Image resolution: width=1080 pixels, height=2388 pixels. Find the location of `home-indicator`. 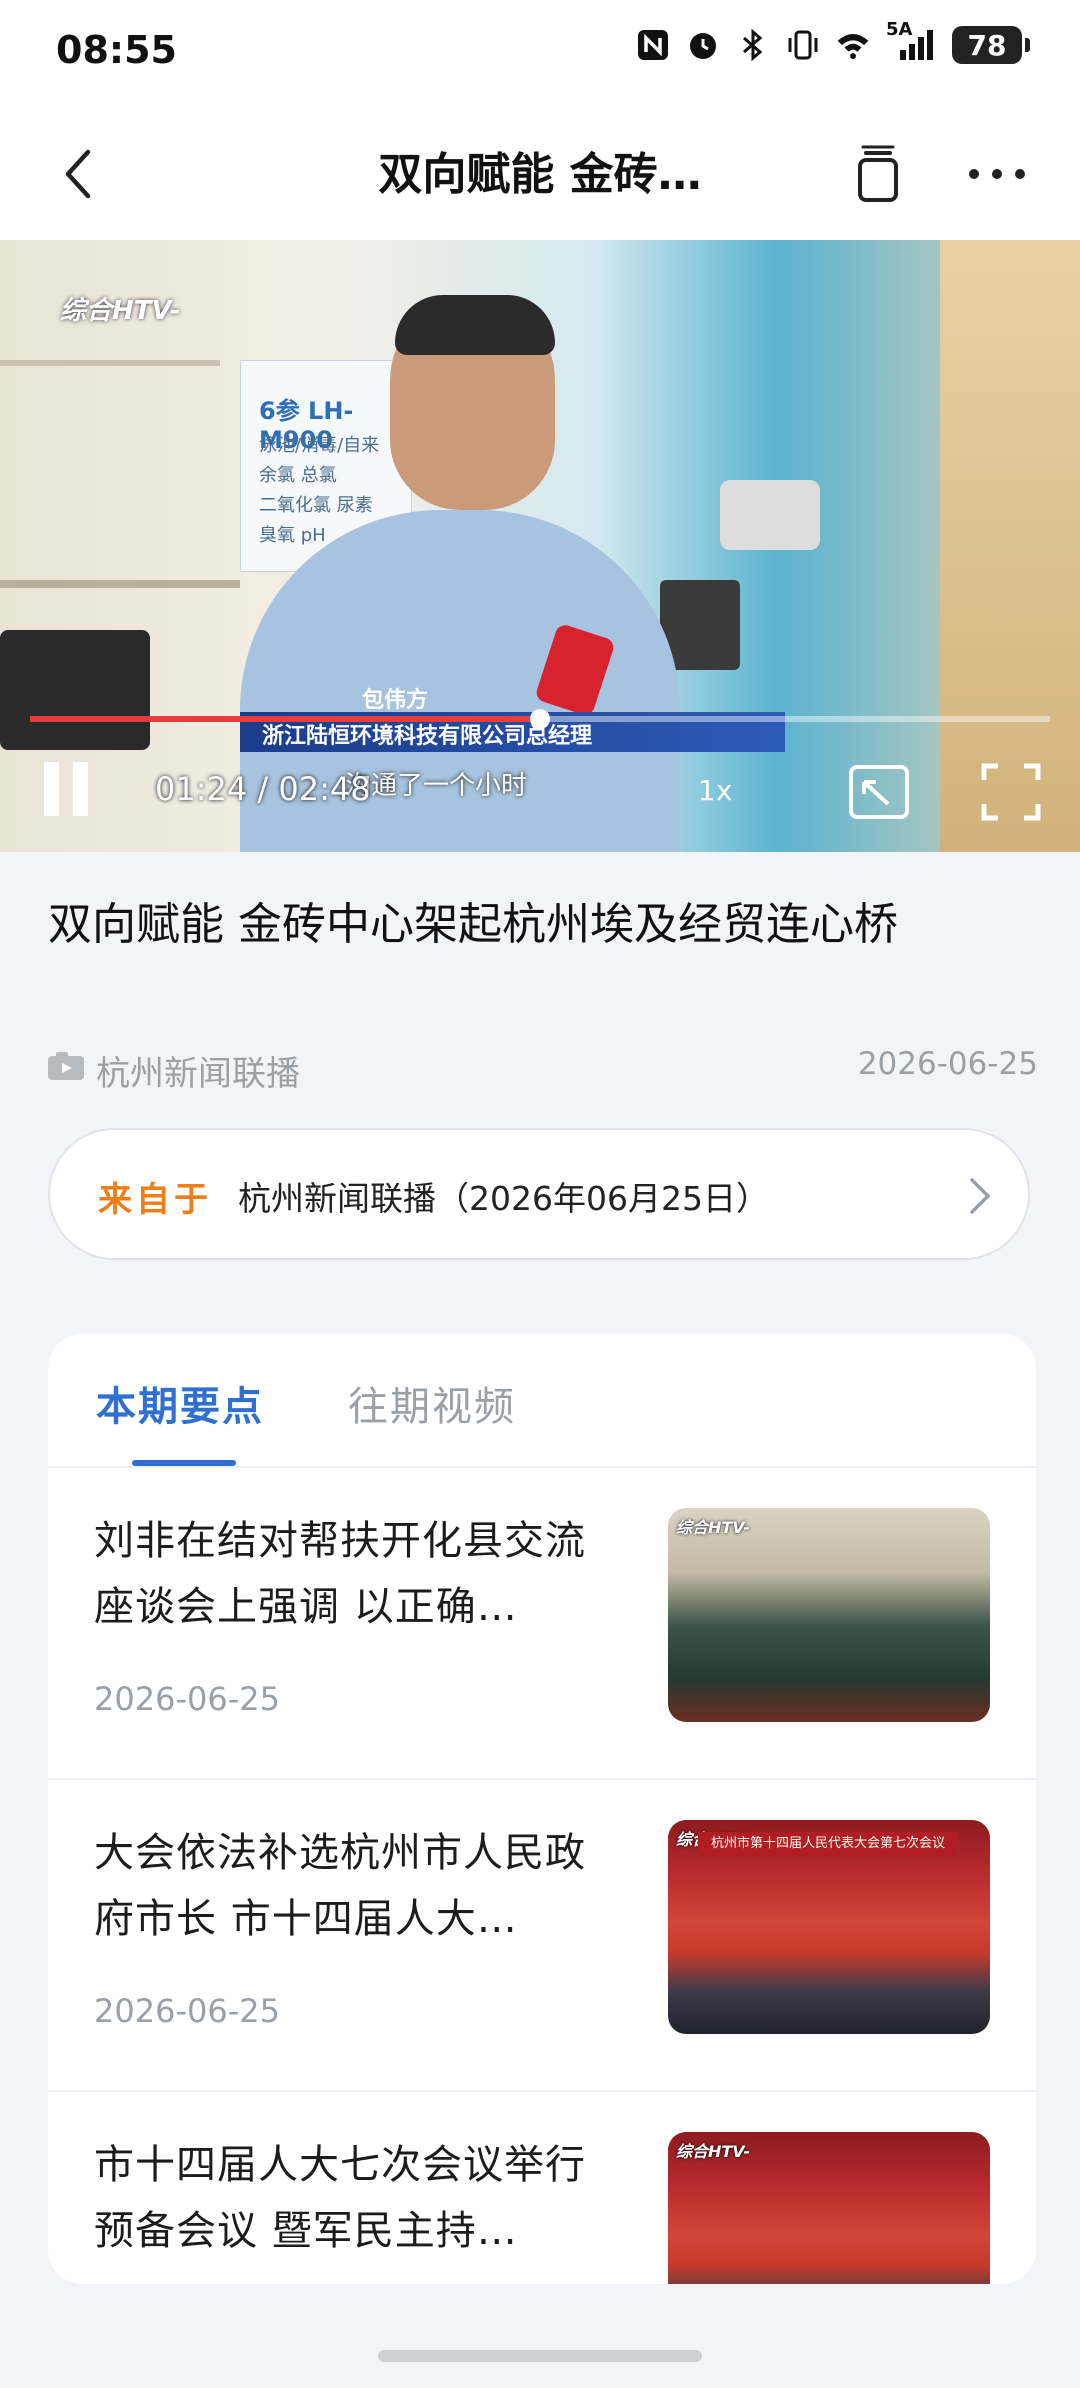

home-indicator is located at coordinates (540, 2356).